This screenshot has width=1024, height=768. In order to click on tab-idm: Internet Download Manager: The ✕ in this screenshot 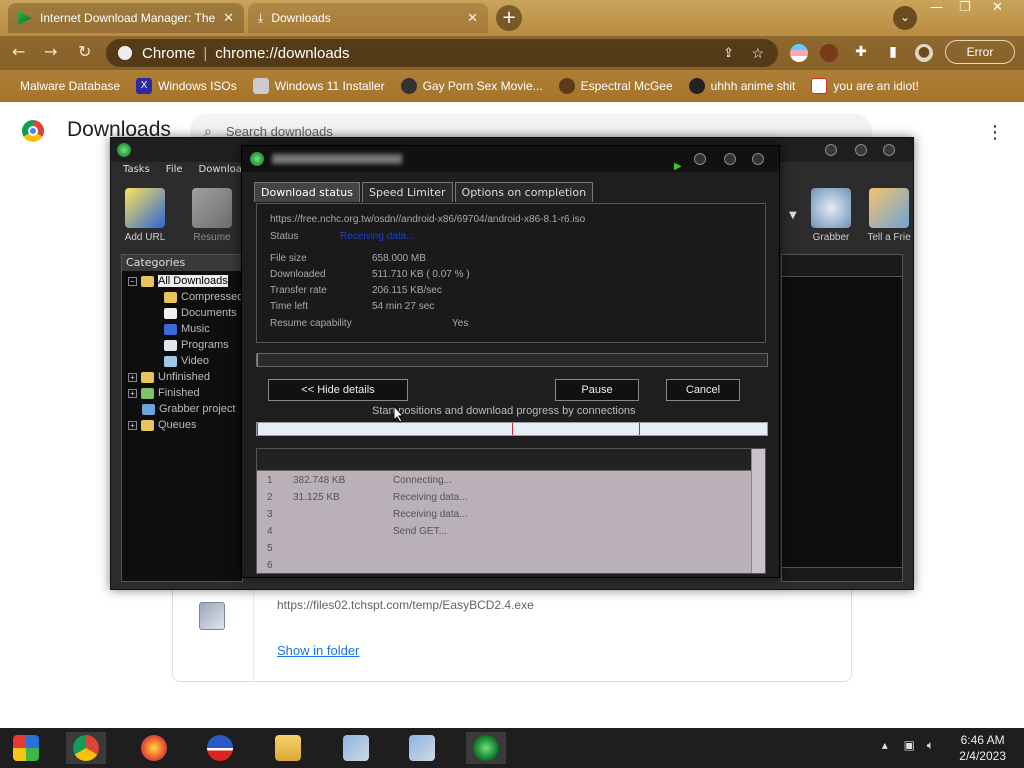, I will do `click(126, 18)`.